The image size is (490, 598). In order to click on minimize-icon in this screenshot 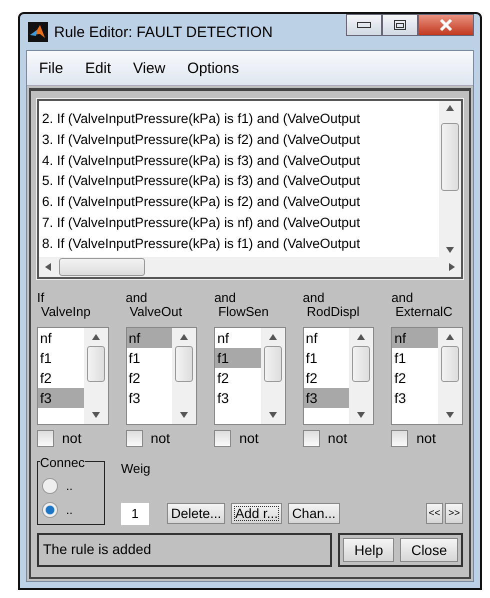, I will do `click(364, 25)`.